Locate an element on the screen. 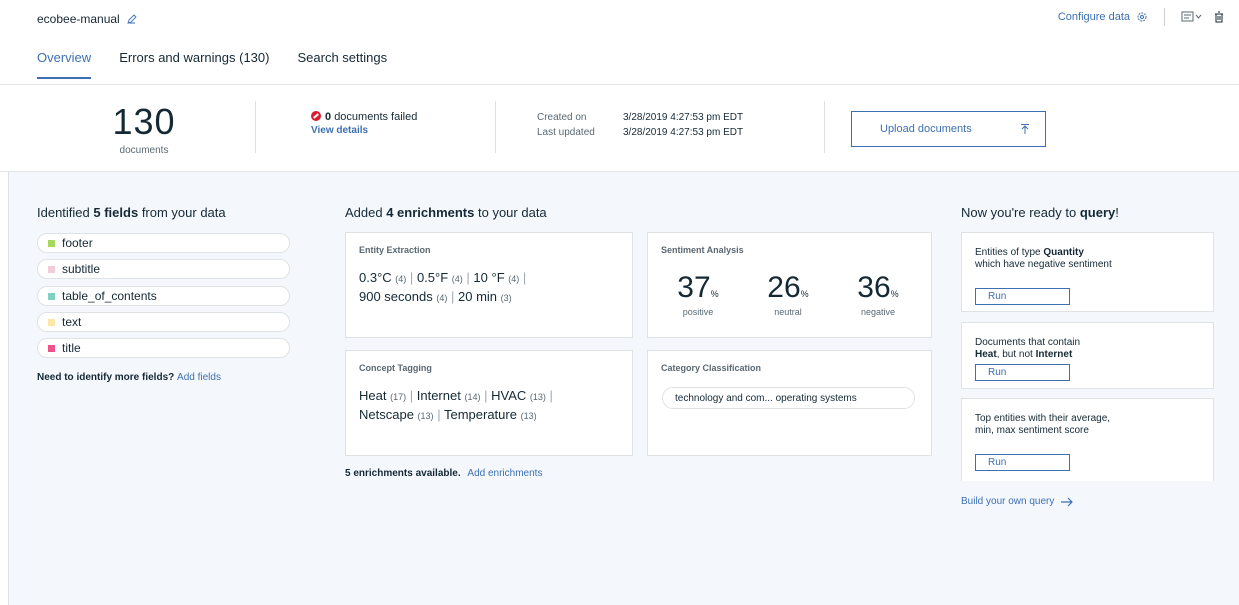  upload-icon is located at coordinates (1025, 129).